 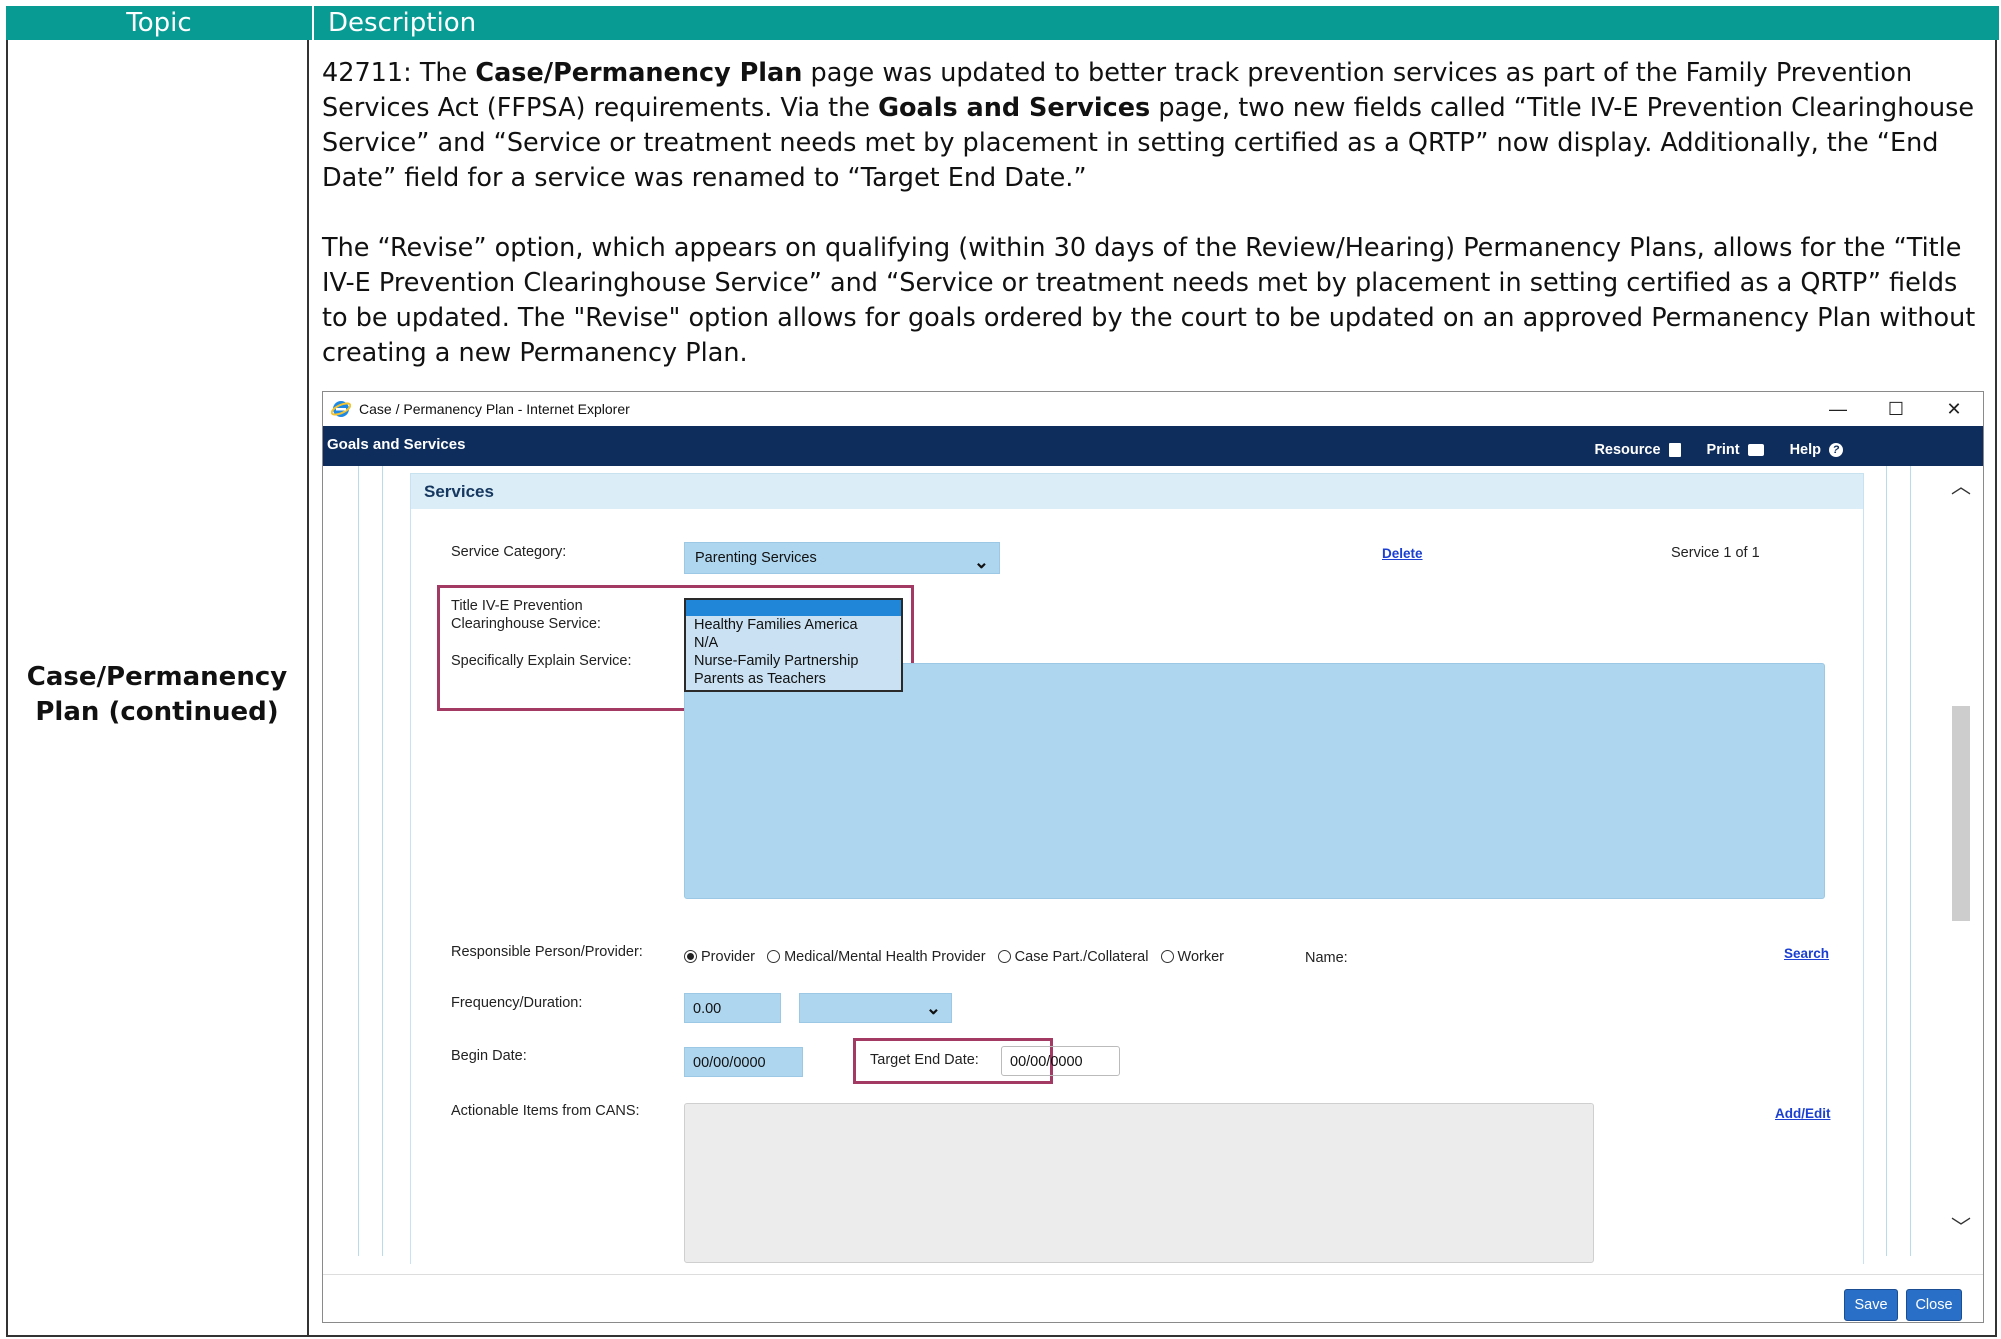 What do you see at coordinates (517, 1003) in the screenshot?
I see `frequency-label: Frequency/Duration:` at bounding box center [517, 1003].